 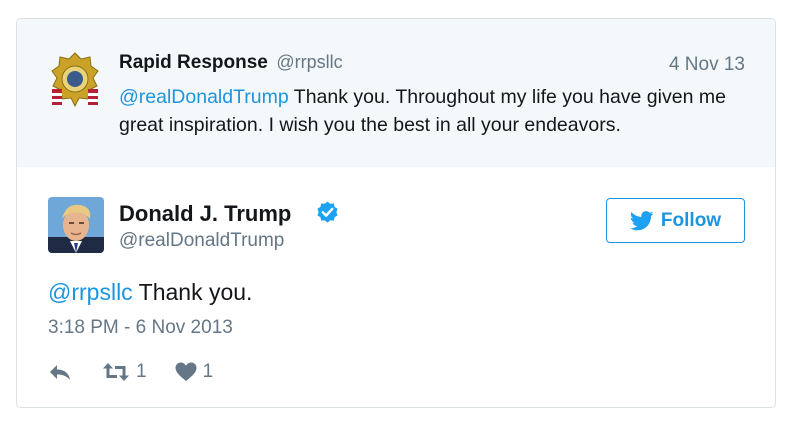 I want to click on verified-badge-icon, so click(x=327, y=212).